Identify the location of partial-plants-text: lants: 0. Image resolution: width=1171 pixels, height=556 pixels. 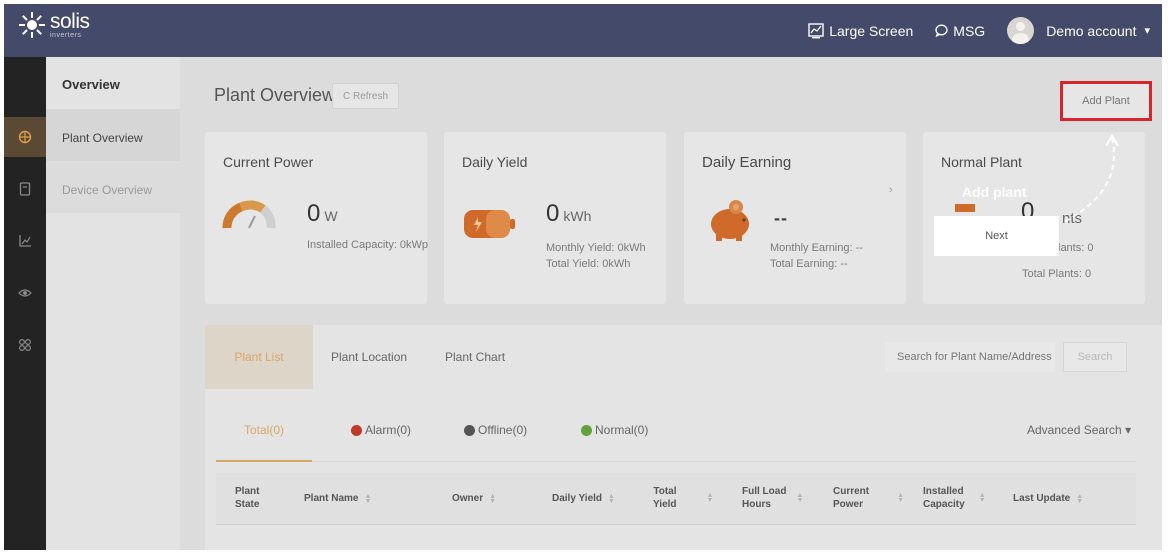
(1076, 248).